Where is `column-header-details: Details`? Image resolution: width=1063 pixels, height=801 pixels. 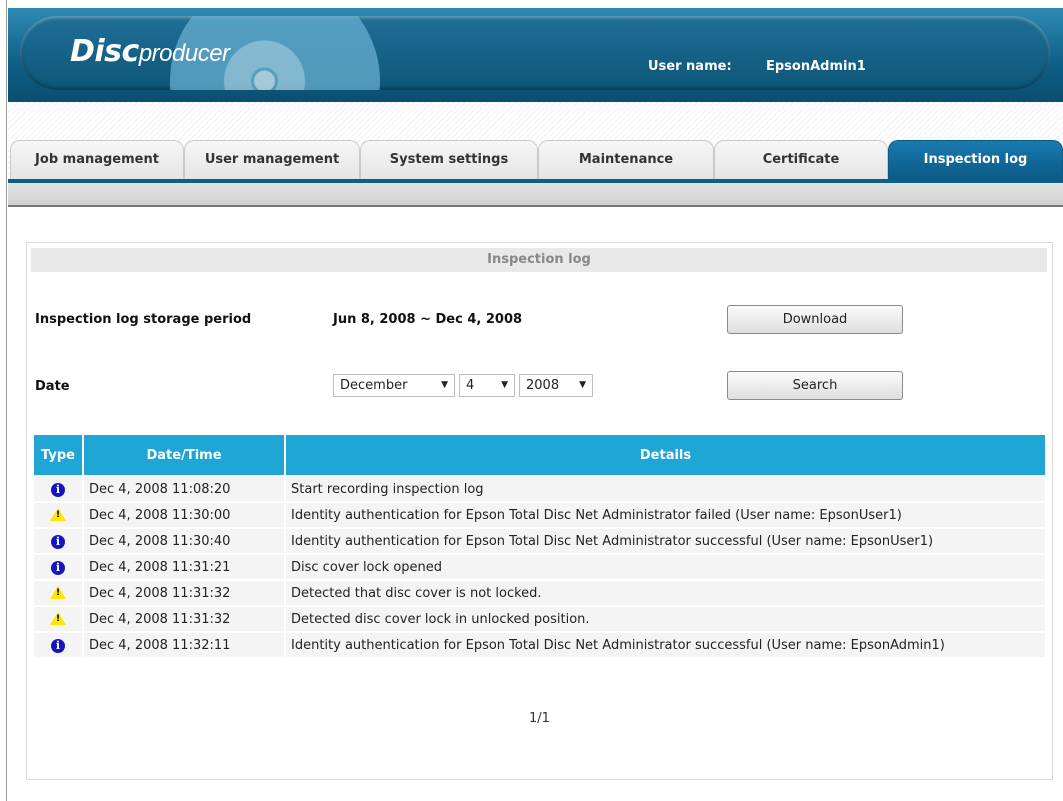
column-header-details: Details is located at coordinates (665, 455).